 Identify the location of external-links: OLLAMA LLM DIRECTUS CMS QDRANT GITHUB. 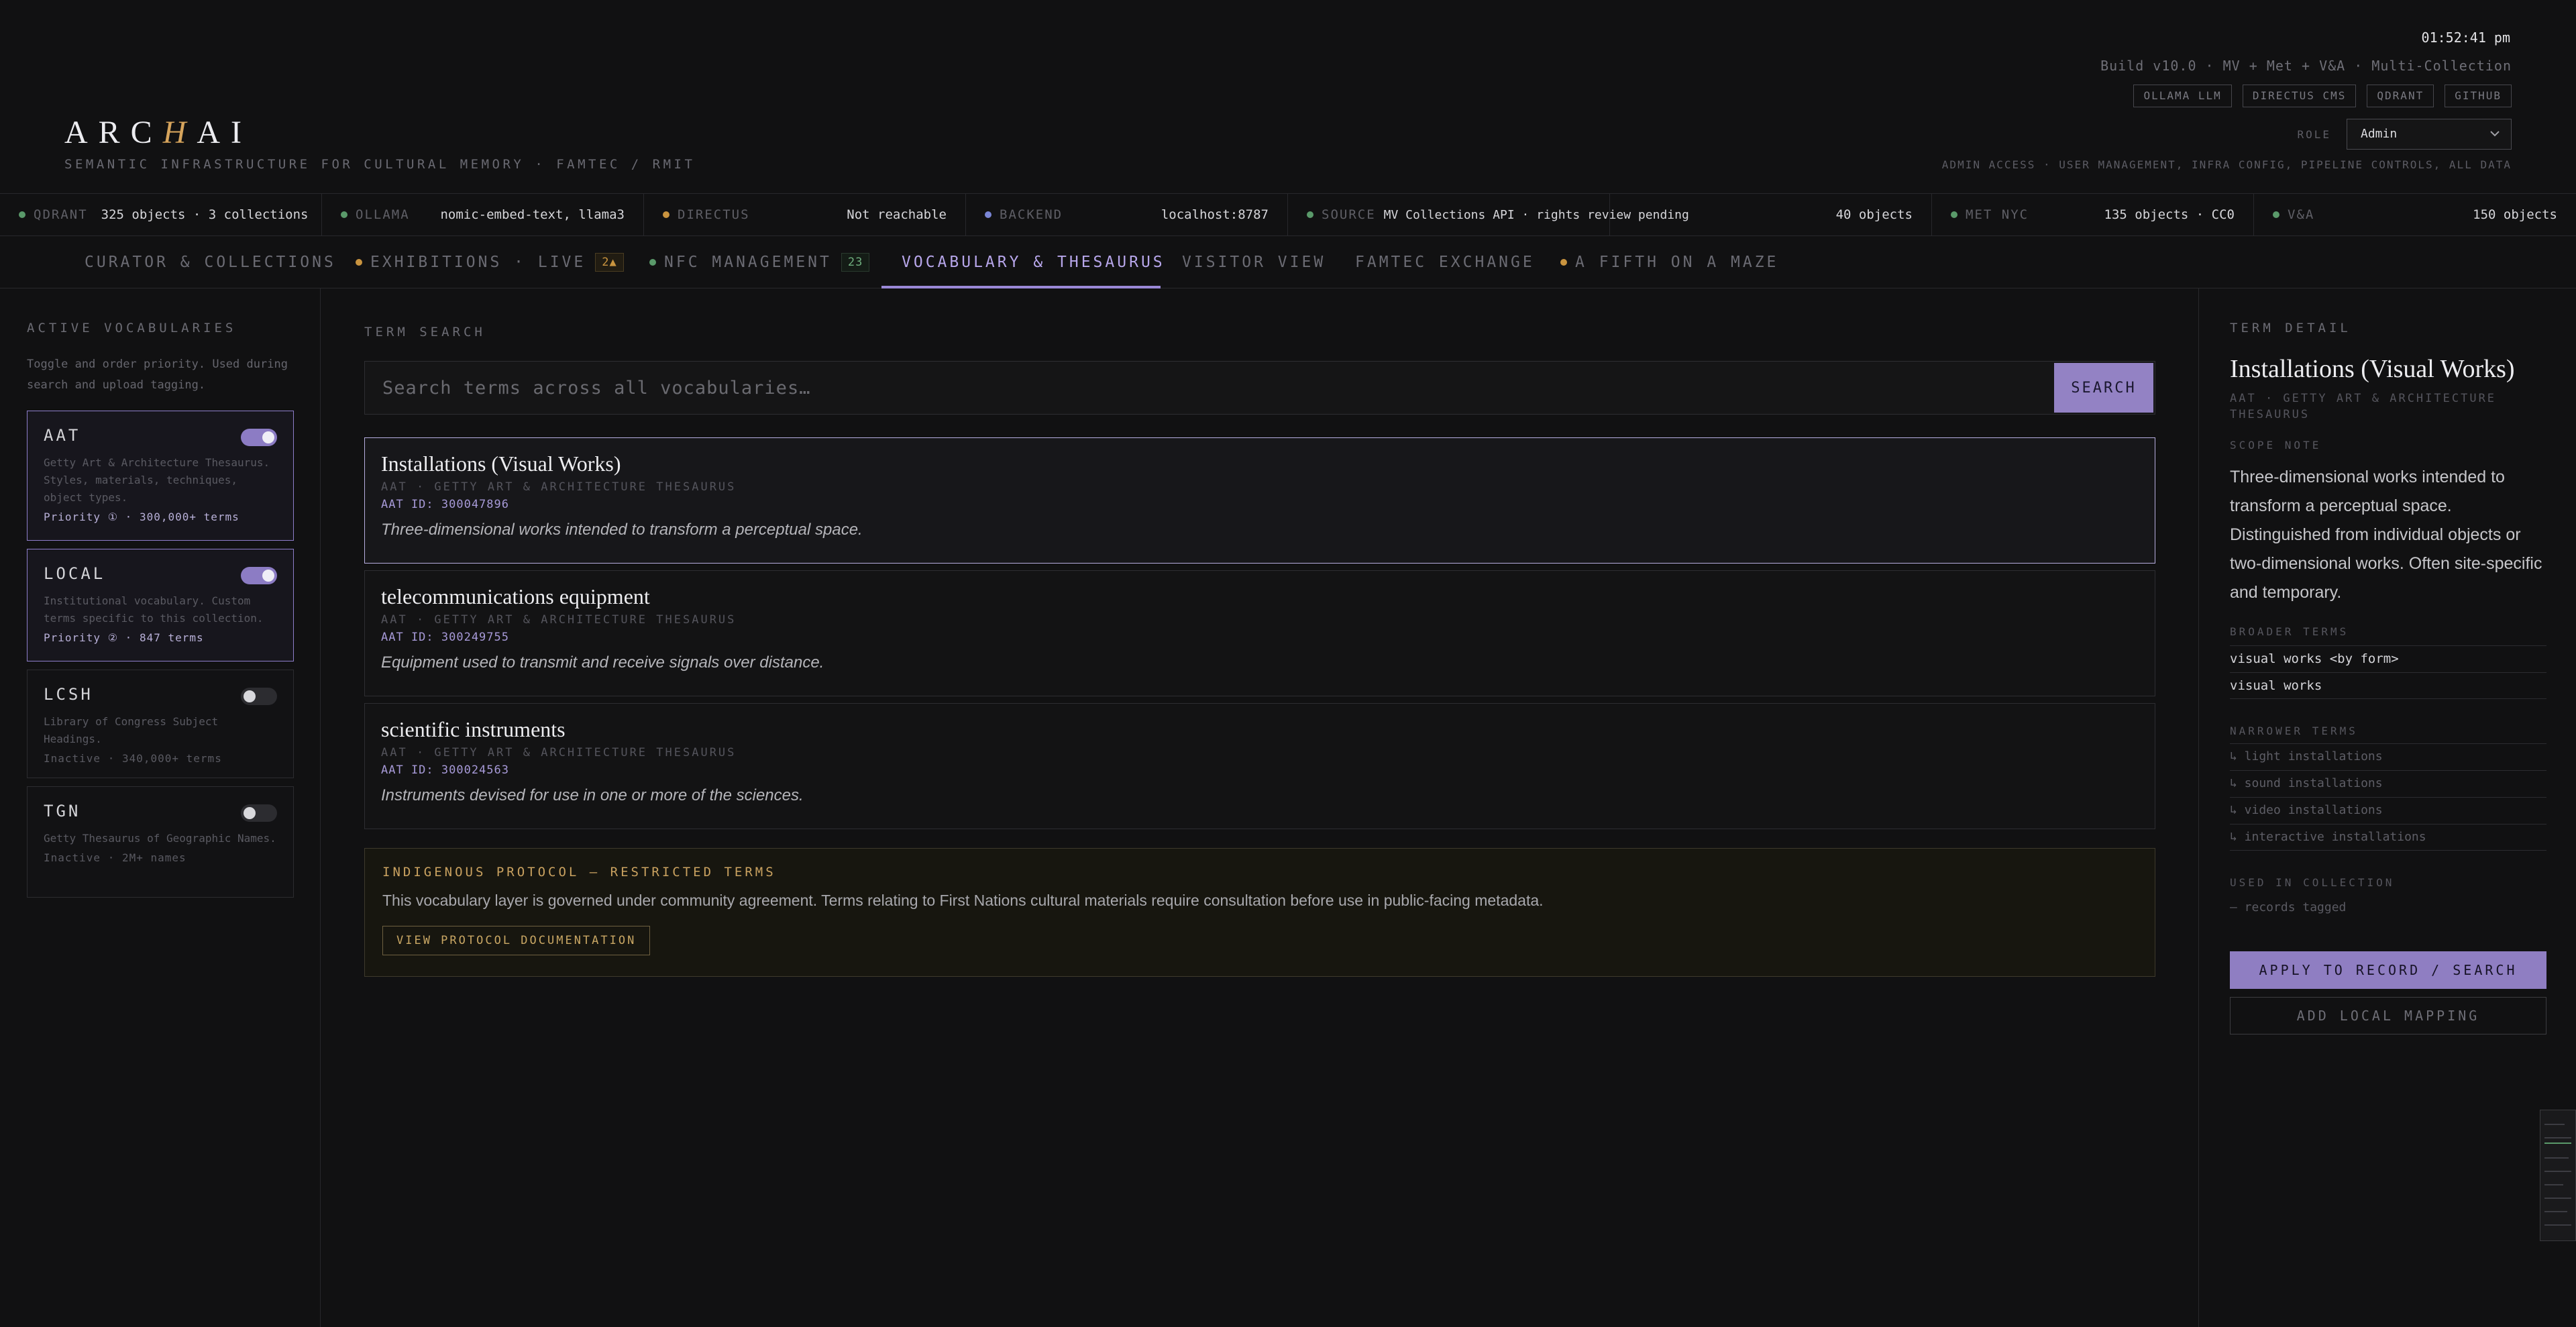
(2322, 96).